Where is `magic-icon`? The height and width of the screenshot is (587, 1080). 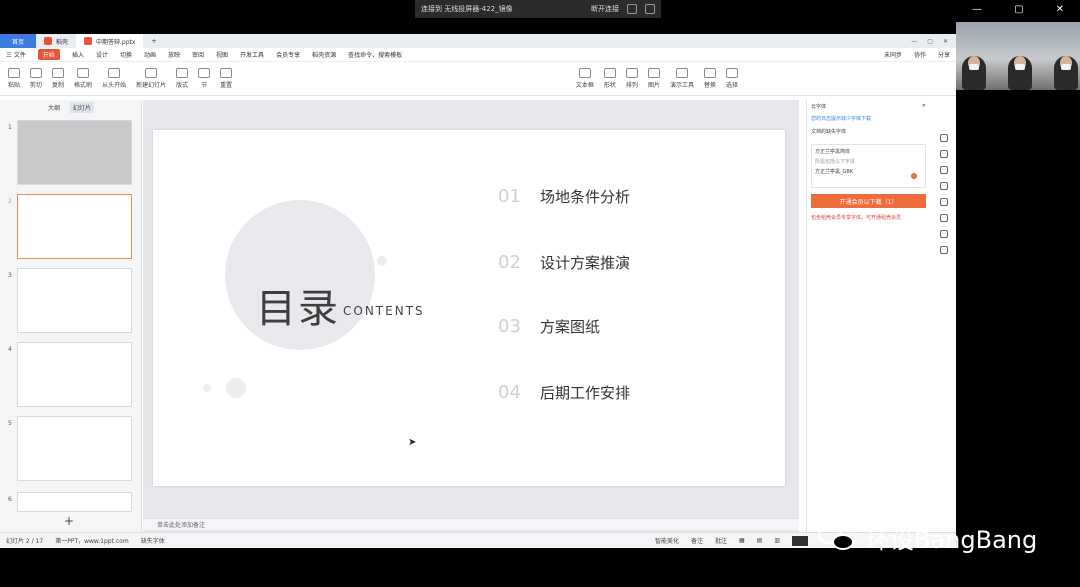
magic-icon is located at coordinates (944, 138).